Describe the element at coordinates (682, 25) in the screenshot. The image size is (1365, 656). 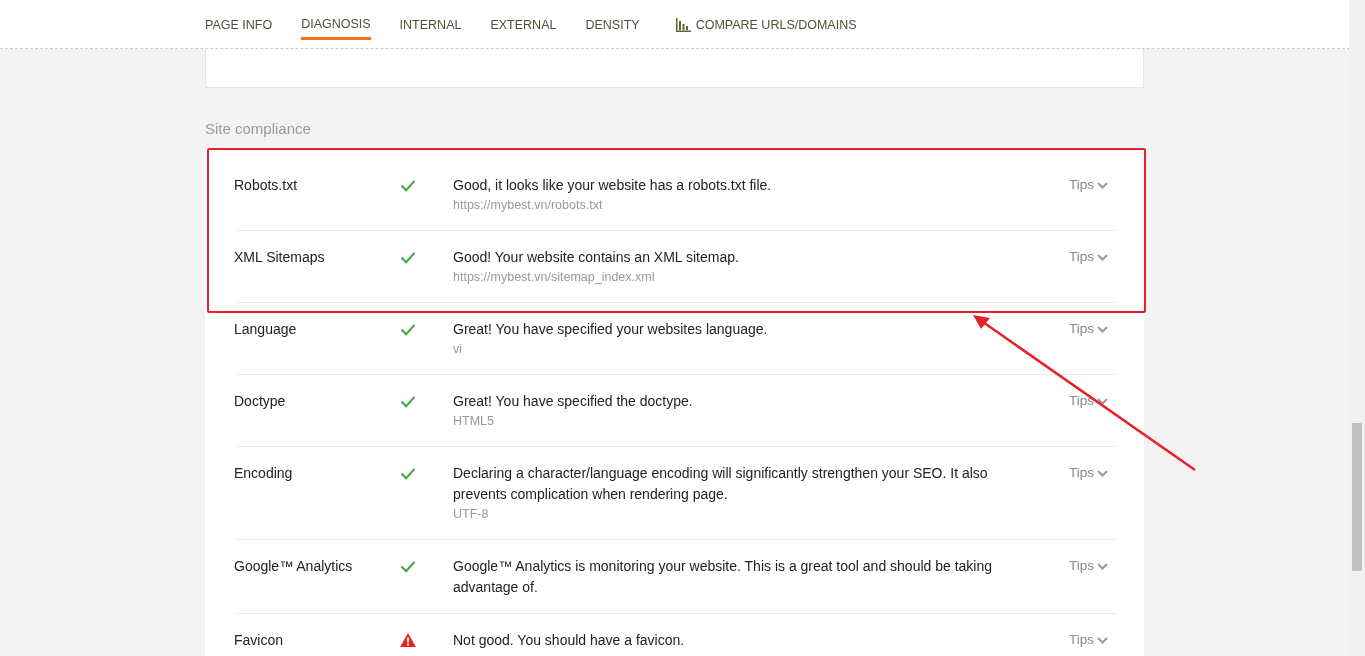
I see `bar-chart-icon` at that location.